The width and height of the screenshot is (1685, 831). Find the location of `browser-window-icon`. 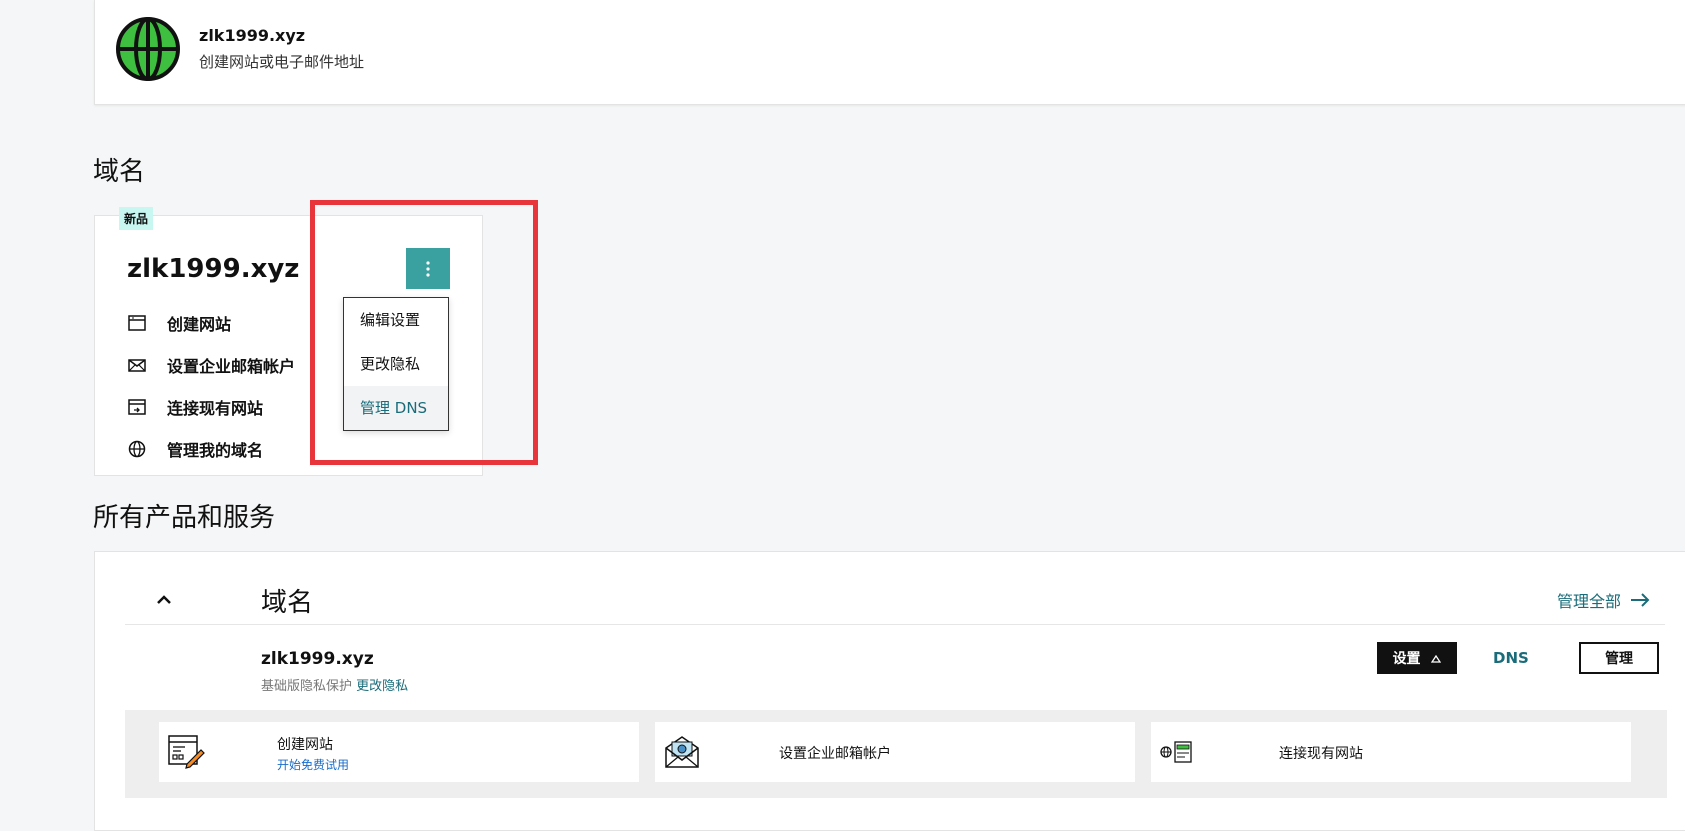

browser-window-icon is located at coordinates (137, 323).